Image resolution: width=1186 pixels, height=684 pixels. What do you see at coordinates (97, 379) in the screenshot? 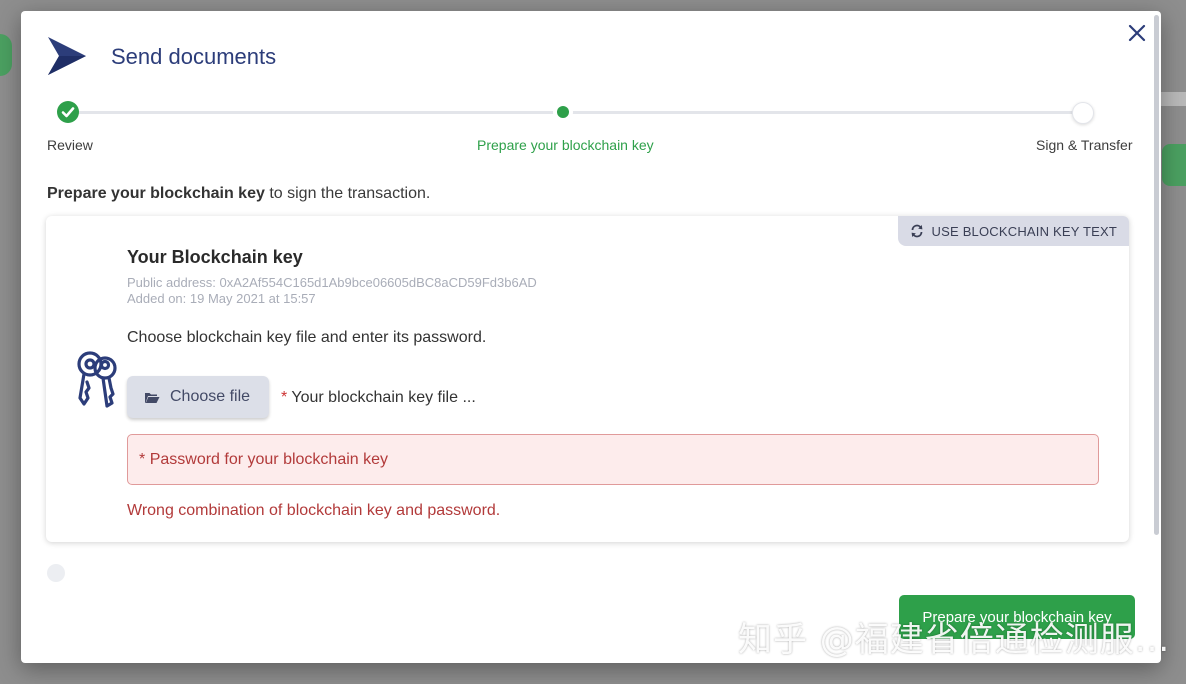
I see `keys-icon` at bounding box center [97, 379].